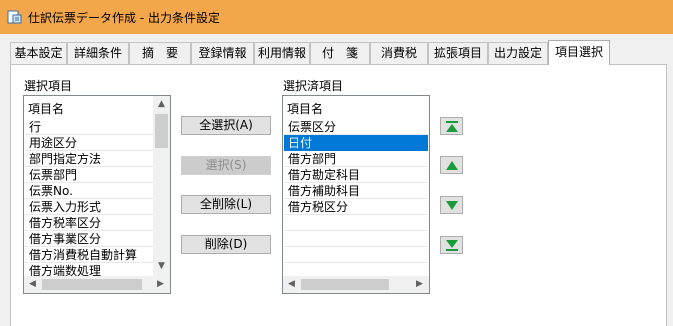 This screenshot has width=673, height=326. I want to click on list-item: 借方税区分, so click(356, 207).